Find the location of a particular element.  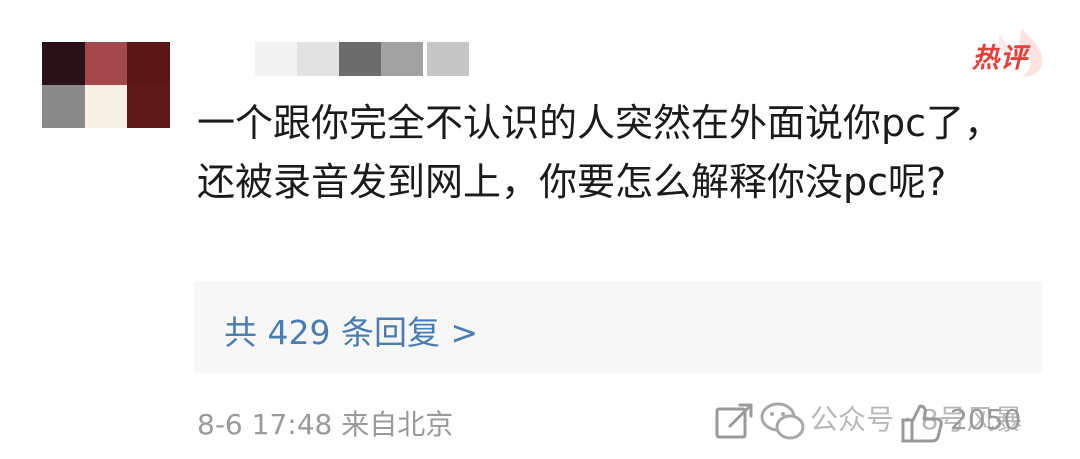

avatar is located at coordinates (106, 85).